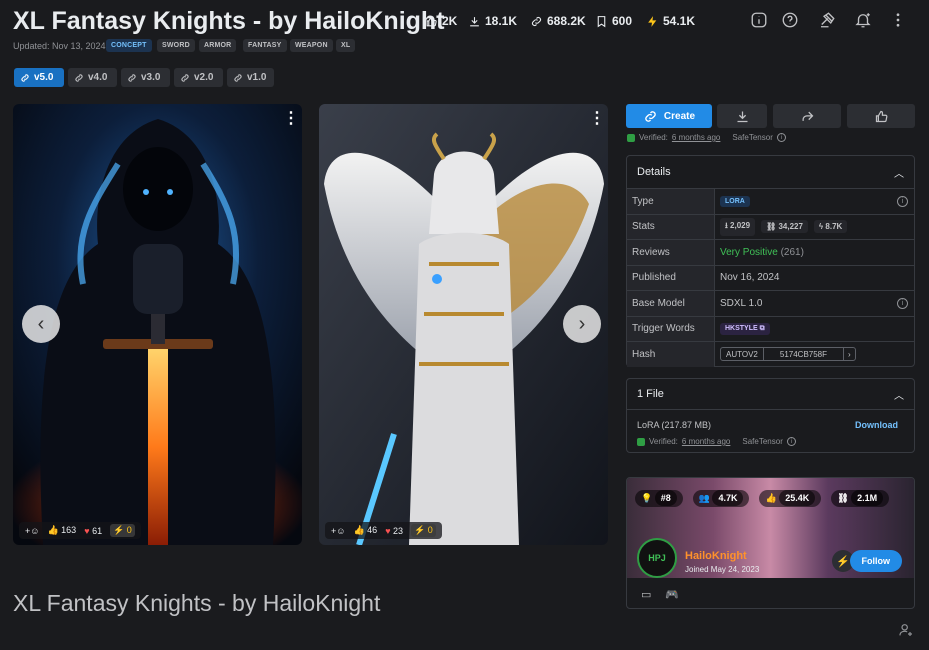 The height and width of the screenshot is (650, 929). I want to click on bookmark-icon, so click(601, 21).